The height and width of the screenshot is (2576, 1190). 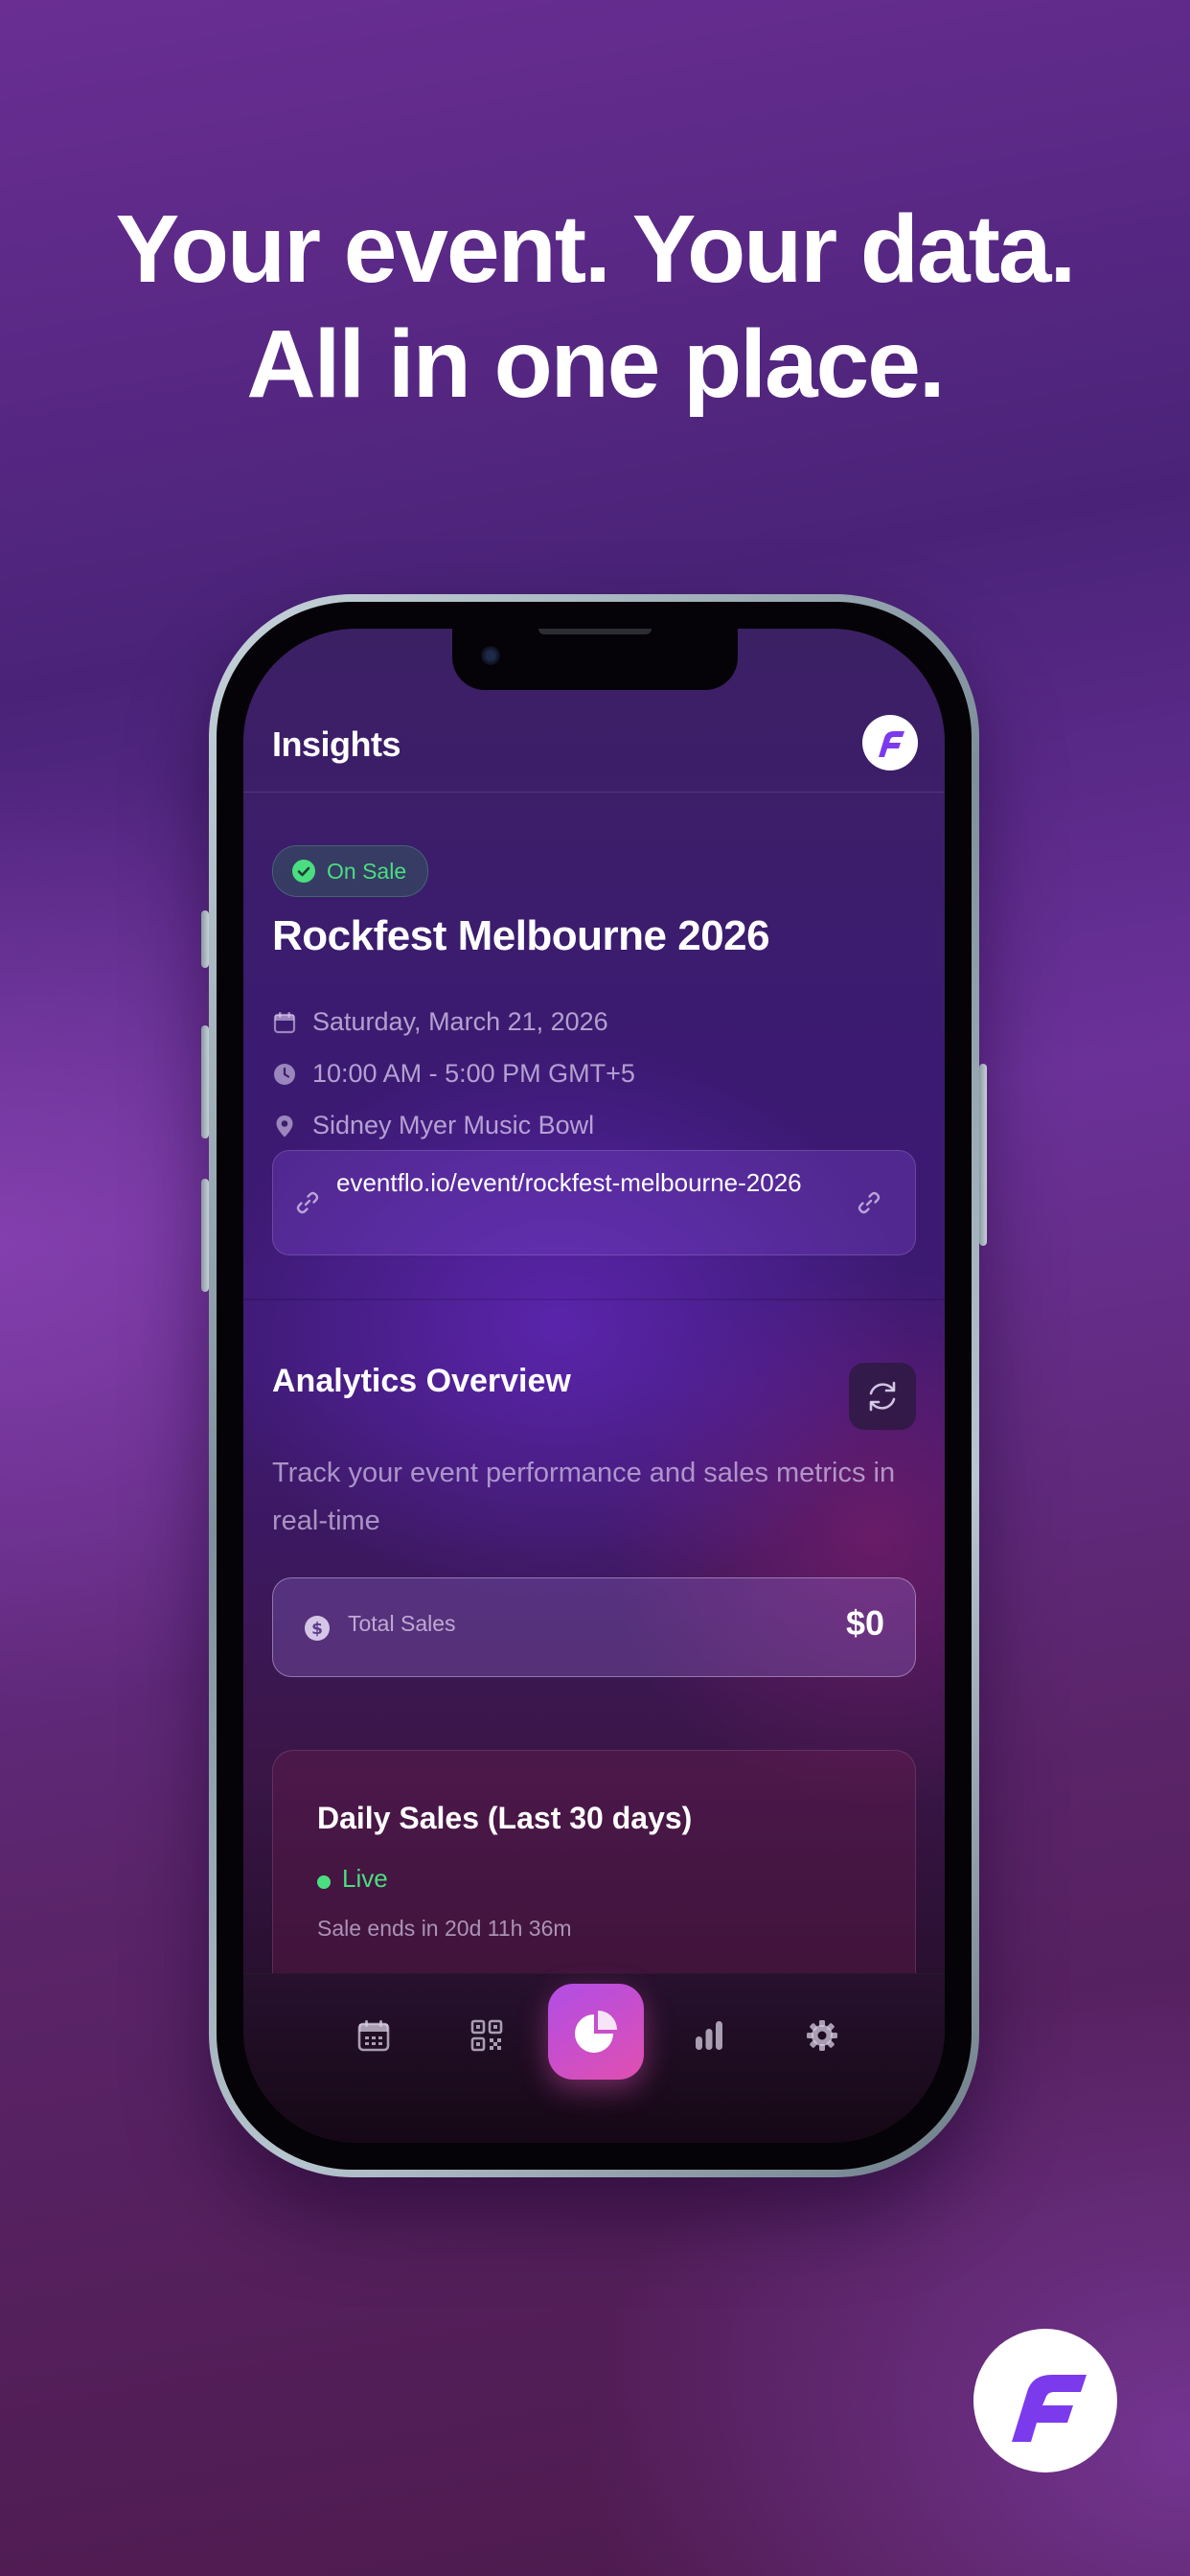 What do you see at coordinates (595, 307) in the screenshot?
I see `headline: Your event. Your data. All in one place.` at bounding box center [595, 307].